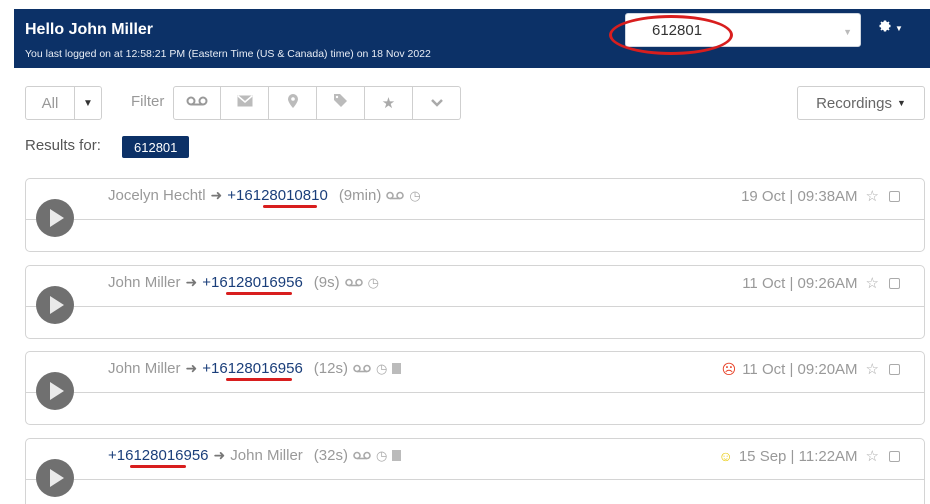 Image resolution: width=930 pixels, height=504 pixels. I want to click on map-pin-icon, so click(292, 103).